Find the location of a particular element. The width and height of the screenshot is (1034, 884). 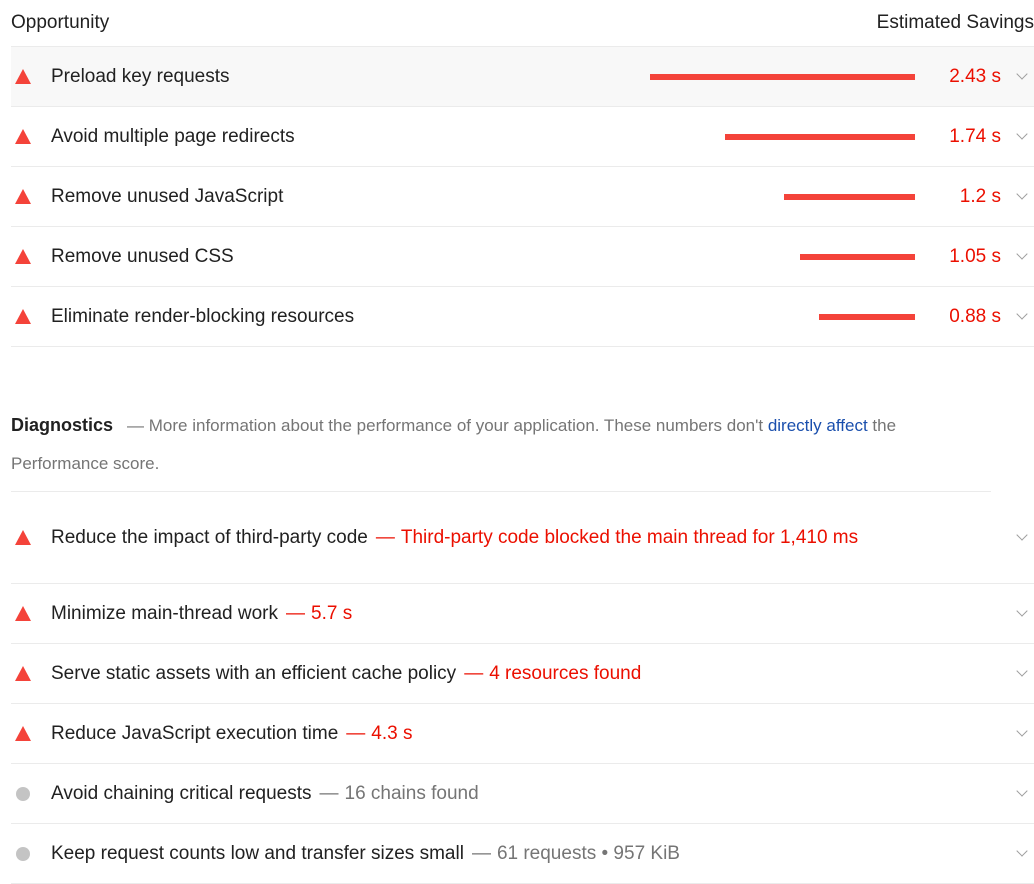

opportunity-row: Avoid multiple page redirects 1.74 s is located at coordinates (522, 137).